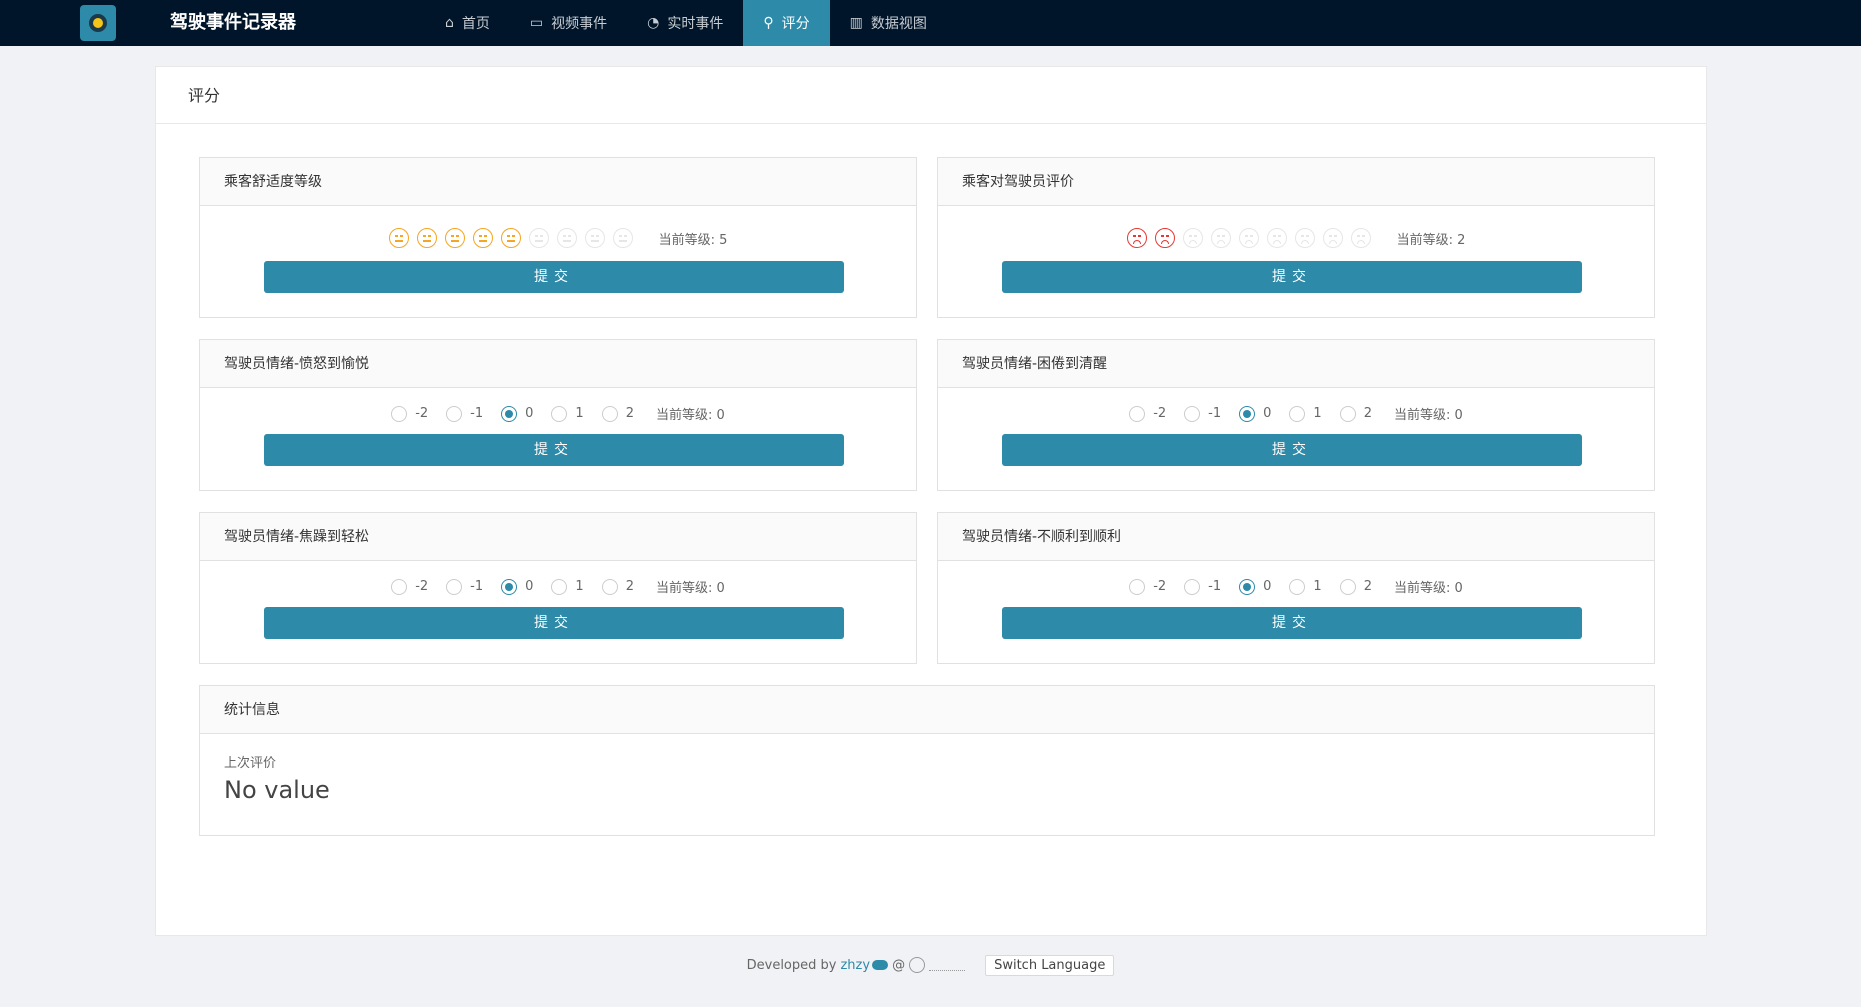  Describe the element at coordinates (899, 965) in the screenshot. I see `footer-at: @` at that location.